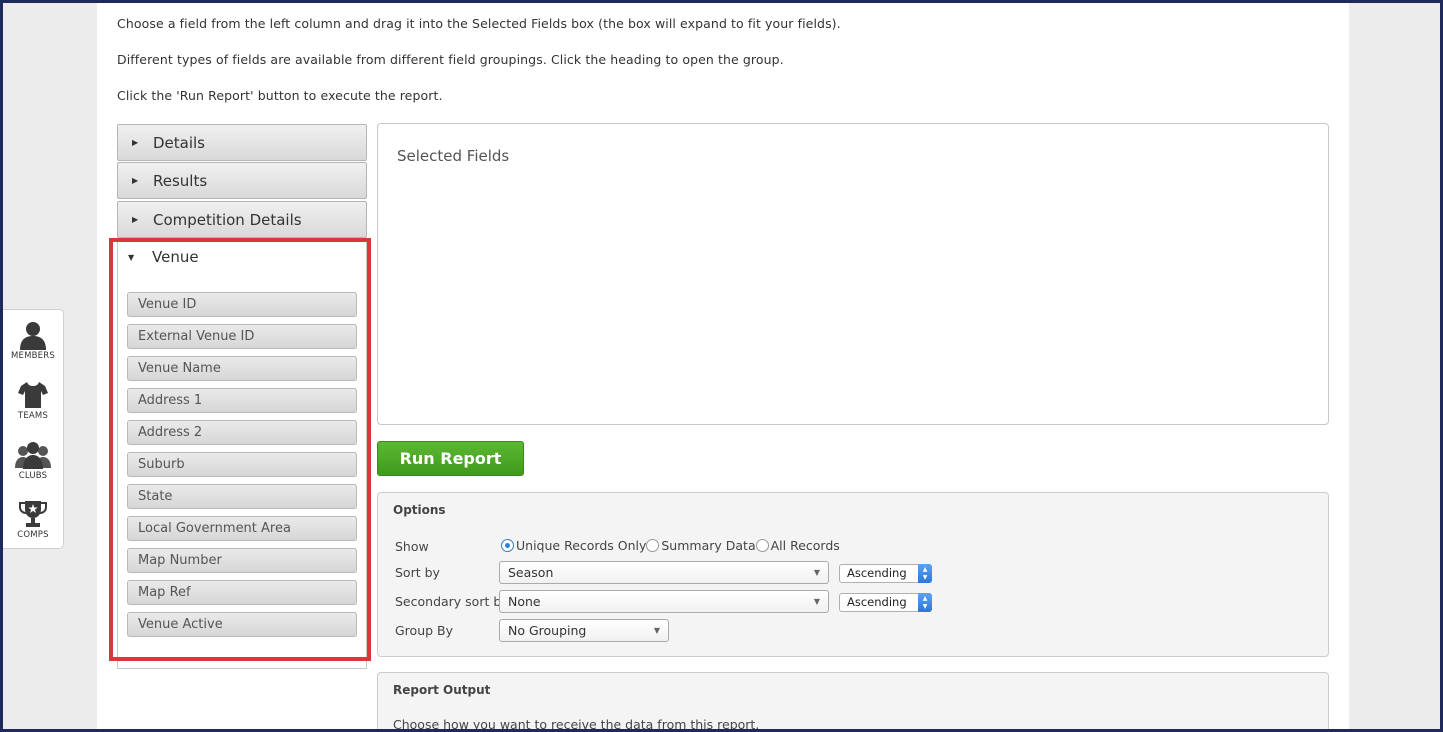 This screenshot has width=1443, height=732. I want to click on field-venue-name: Venue Name, so click(242, 368).